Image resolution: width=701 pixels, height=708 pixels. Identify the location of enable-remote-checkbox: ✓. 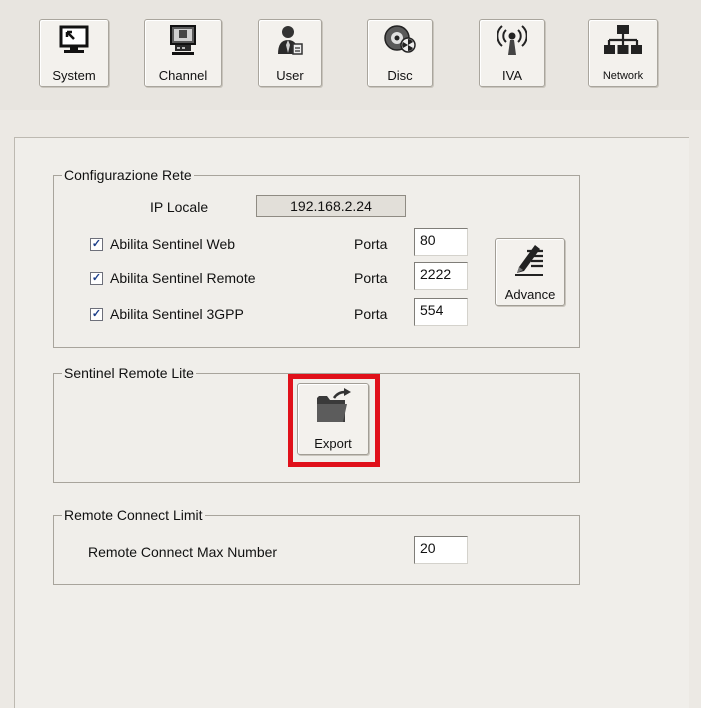
(96, 278).